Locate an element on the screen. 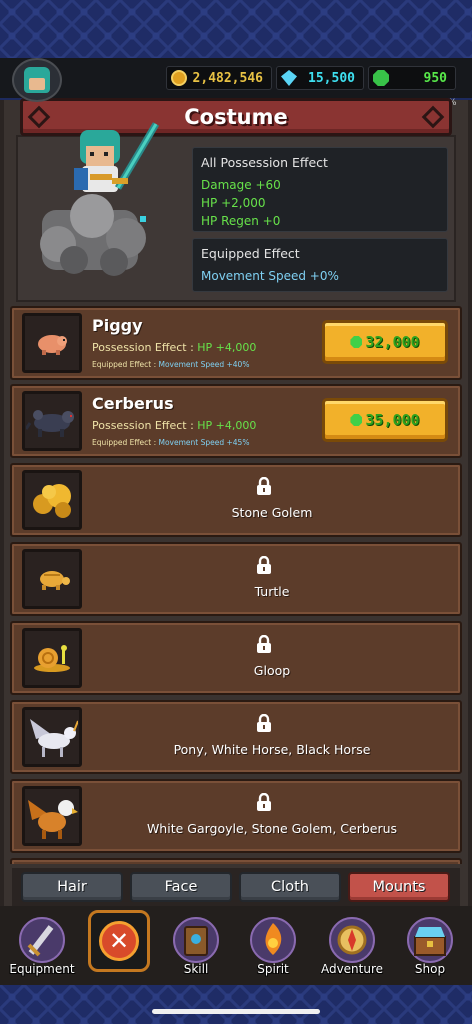  character-on-mount-icon is located at coordinates (100, 199).